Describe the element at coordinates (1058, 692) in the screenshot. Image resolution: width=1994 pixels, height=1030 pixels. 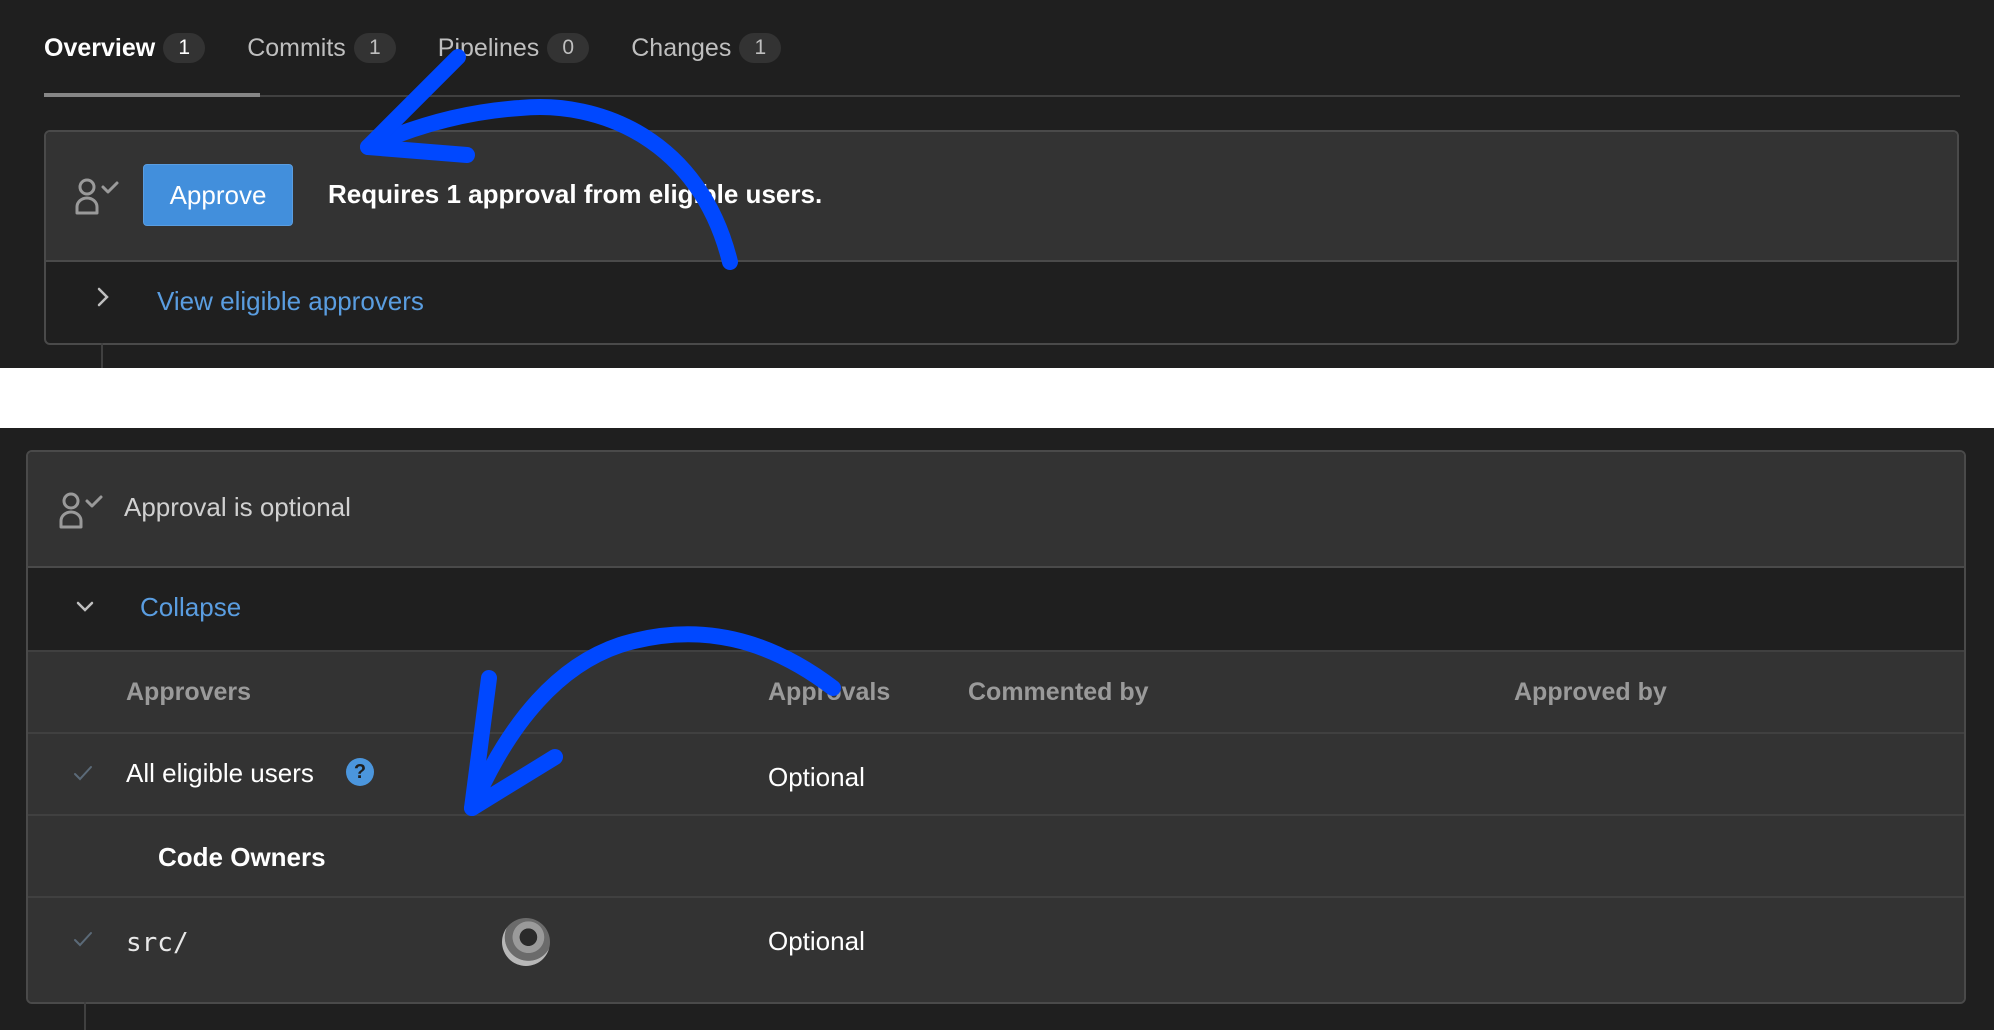
I see `column-header-commented-by: Commented by` at that location.